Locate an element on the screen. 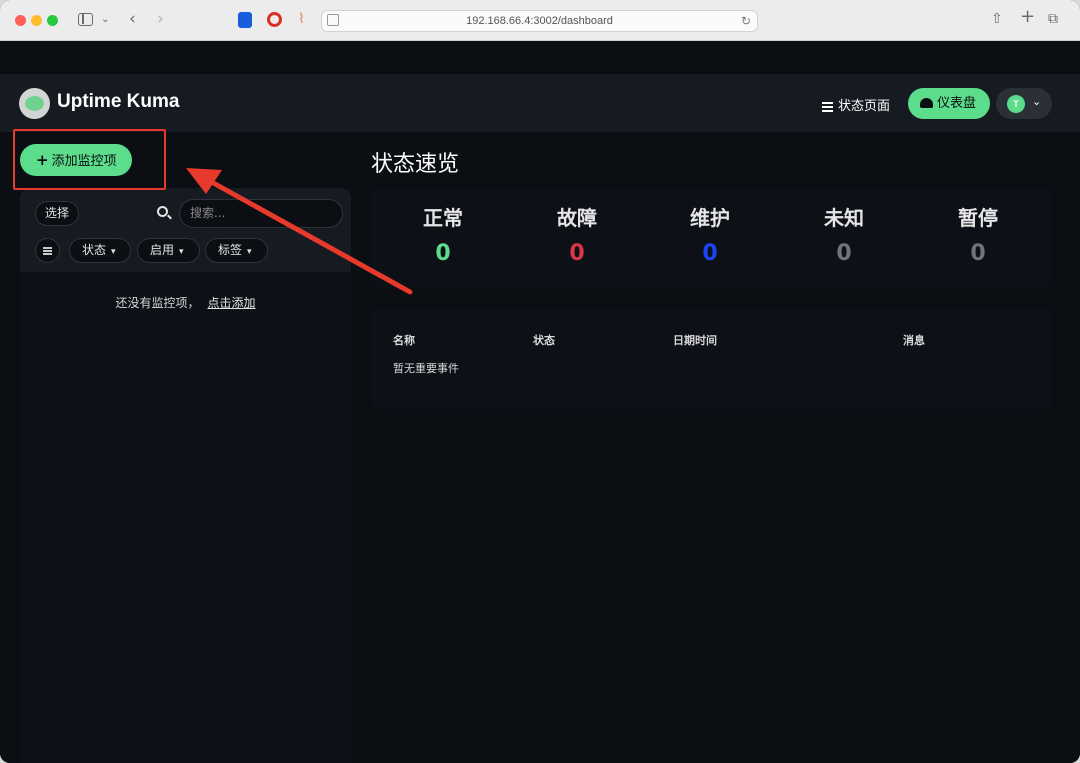  monitor-list-header: 选择 搜索... 状态 ▾ 启用 ▾ 标签 ▾ is located at coordinates (185, 230).